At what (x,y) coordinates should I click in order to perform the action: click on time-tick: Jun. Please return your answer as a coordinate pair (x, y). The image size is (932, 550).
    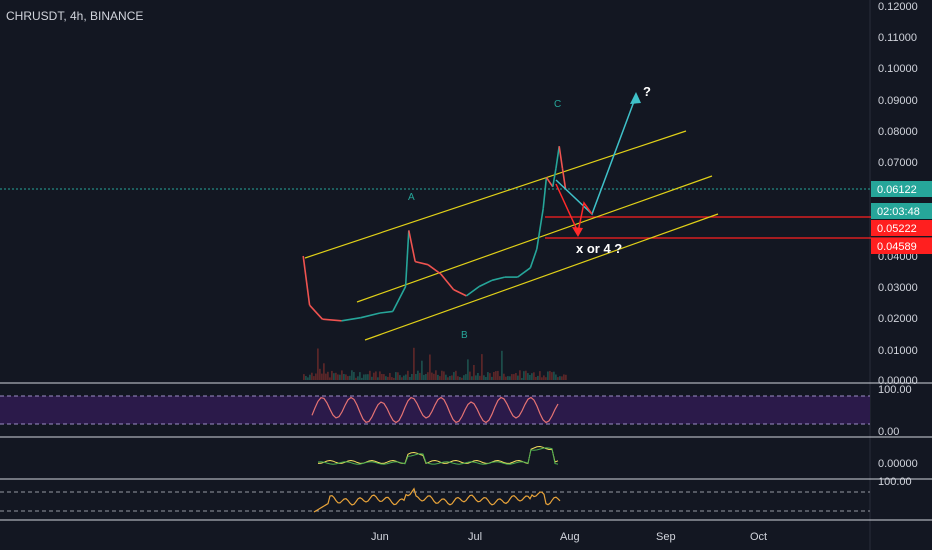
    Looking at the image, I should click on (380, 537).